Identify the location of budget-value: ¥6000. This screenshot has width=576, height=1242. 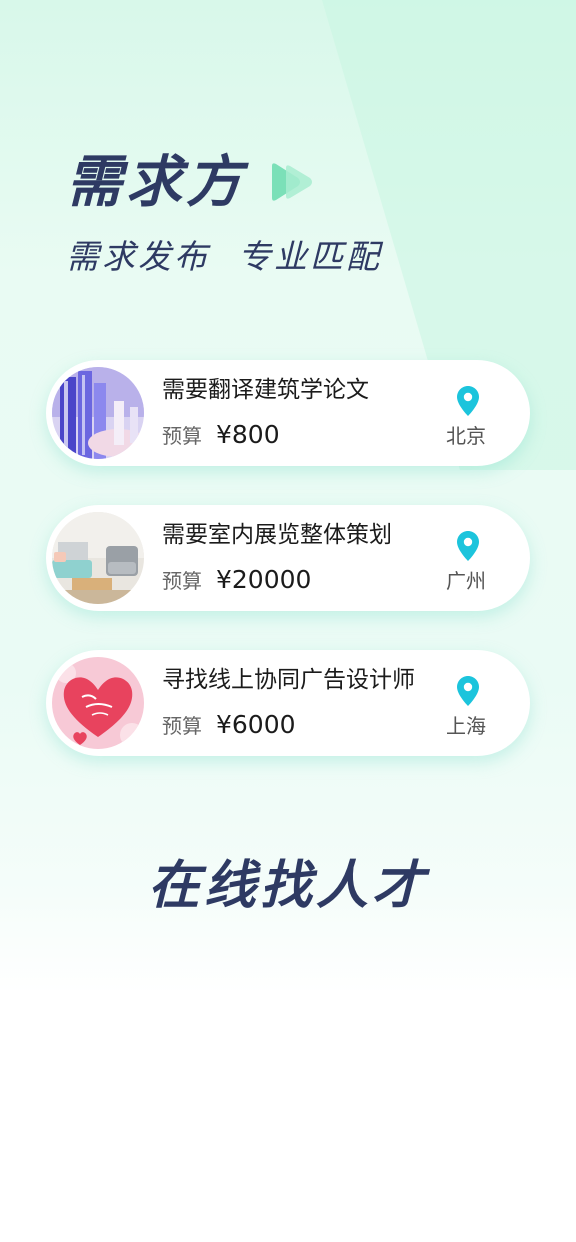
(256, 724).